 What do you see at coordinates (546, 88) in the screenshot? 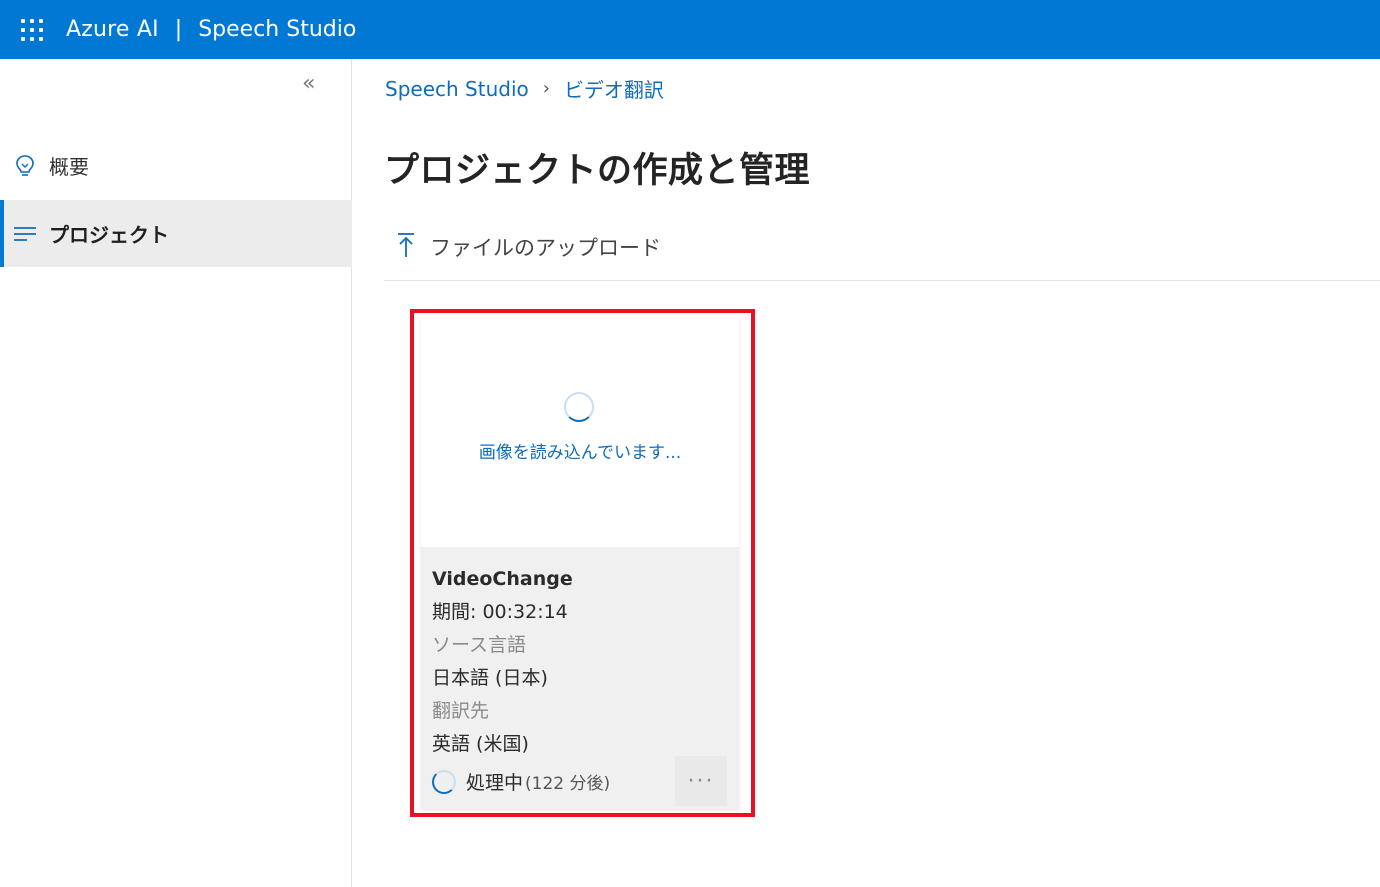
I see `chevron-right-icon: ›` at bounding box center [546, 88].